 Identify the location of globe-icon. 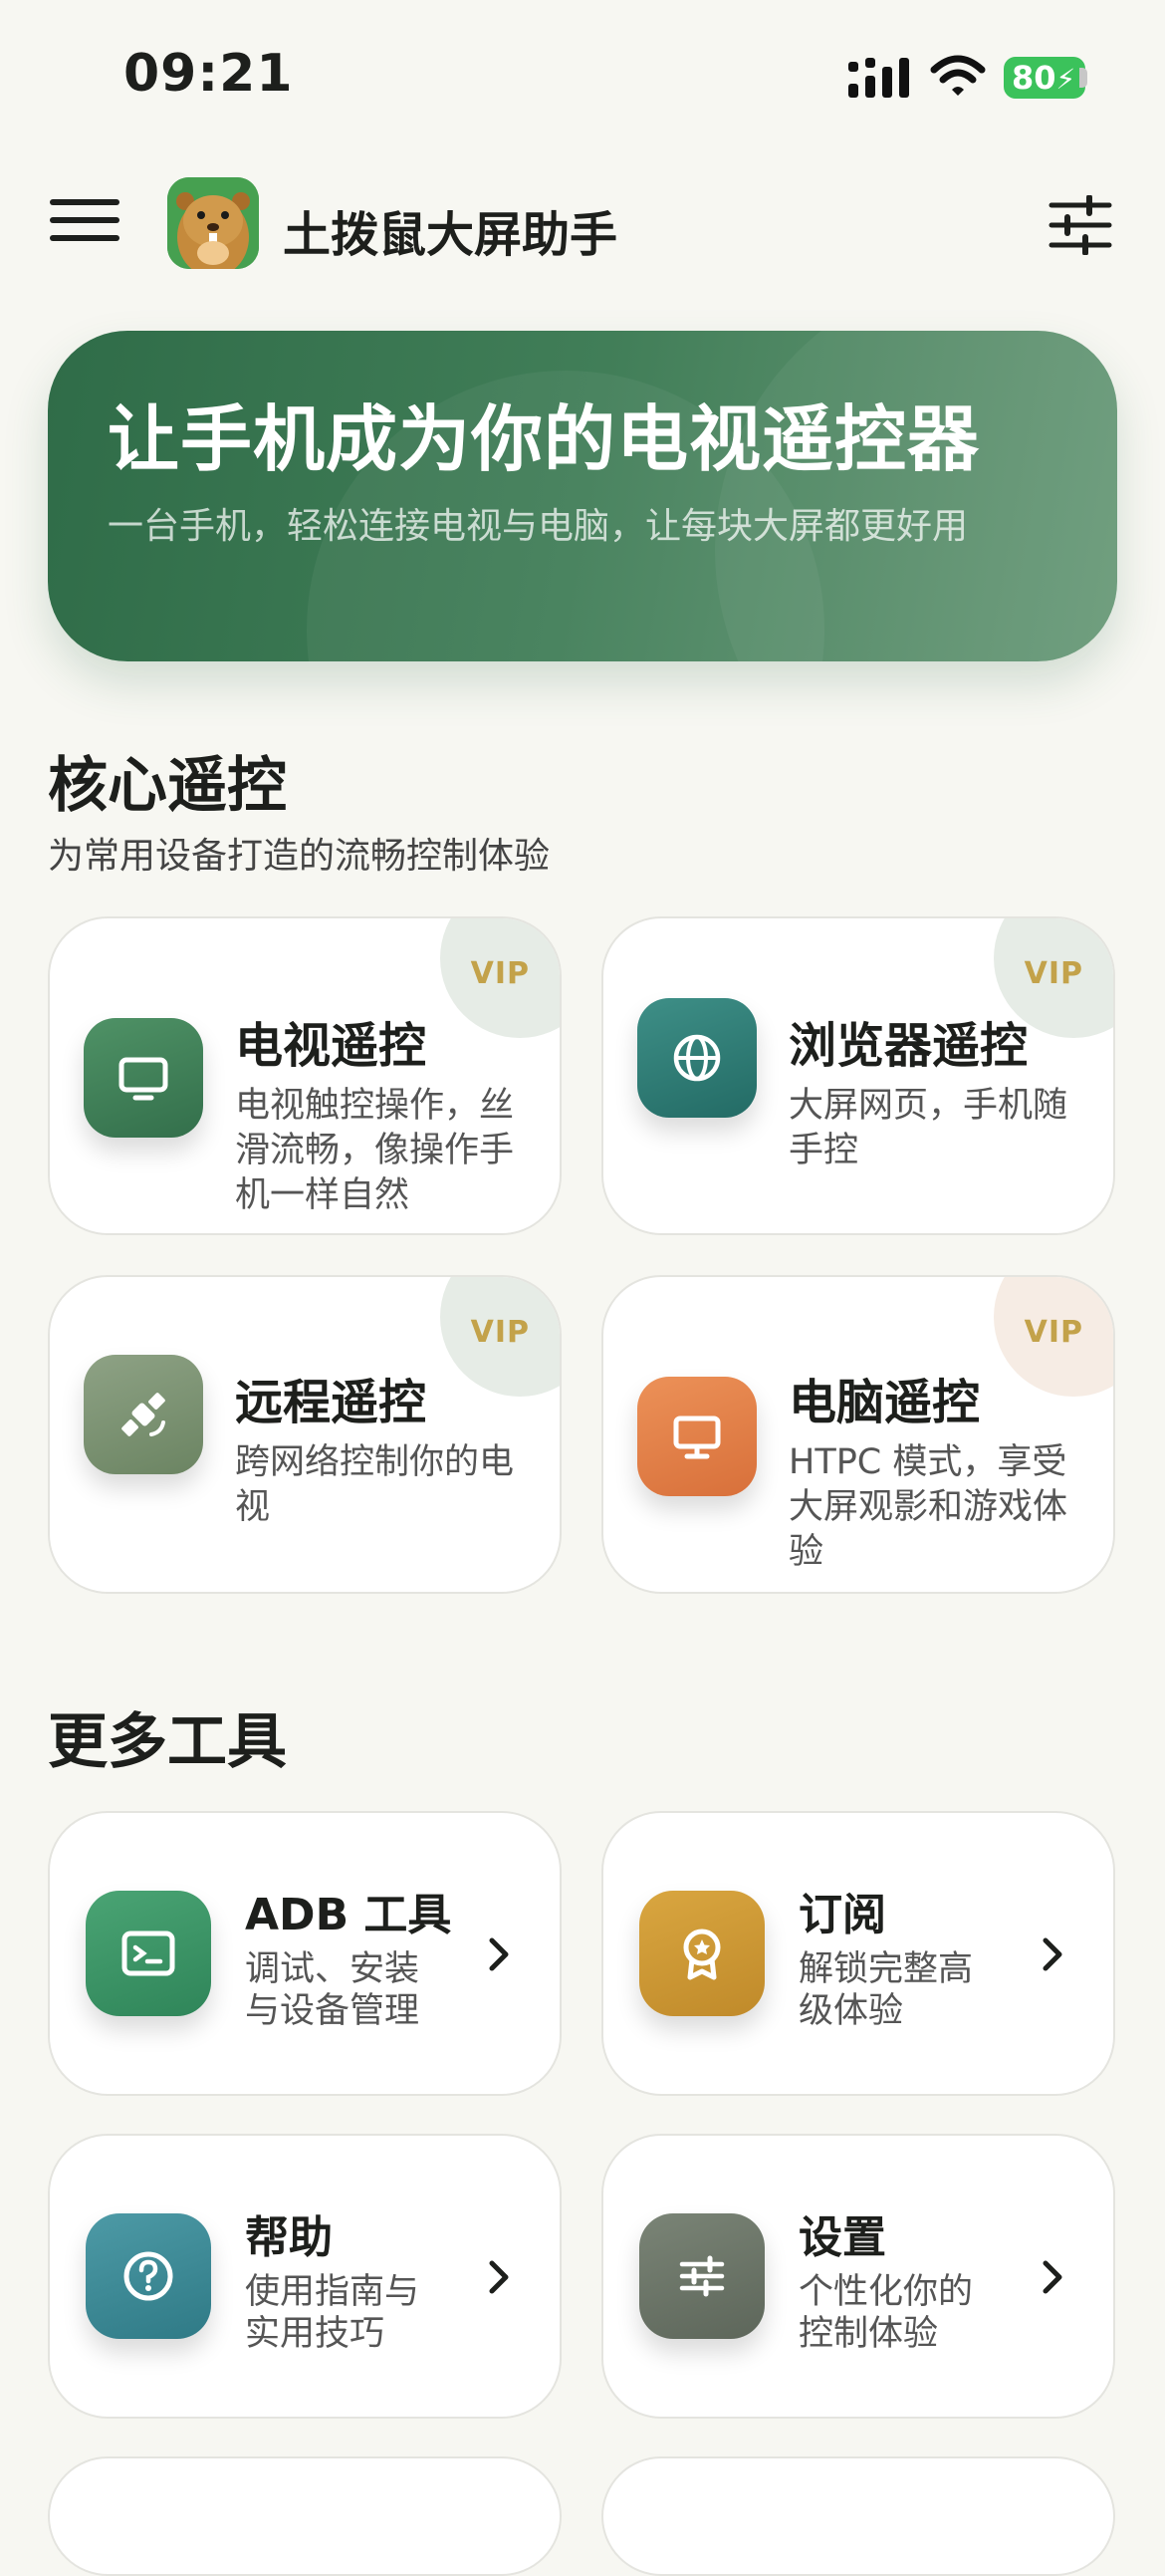
(697, 1058).